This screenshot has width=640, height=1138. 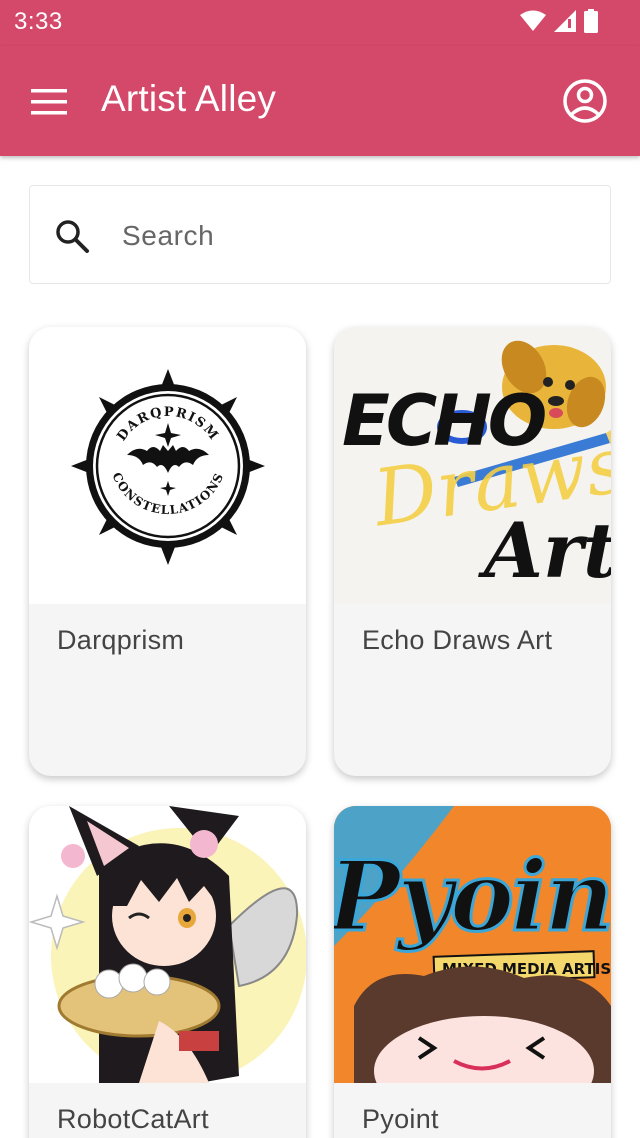 What do you see at coordinates (443, 421) in the screenshot?
I see `echo-logo-echo: ECHO` at bounding box center [443, 421].